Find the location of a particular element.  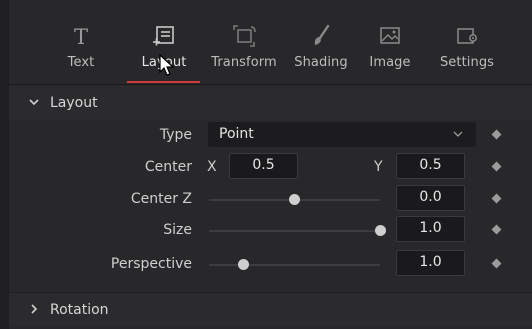

center-row: Center X 0.5 Y 0.5 is located at coordinates (270, 168).